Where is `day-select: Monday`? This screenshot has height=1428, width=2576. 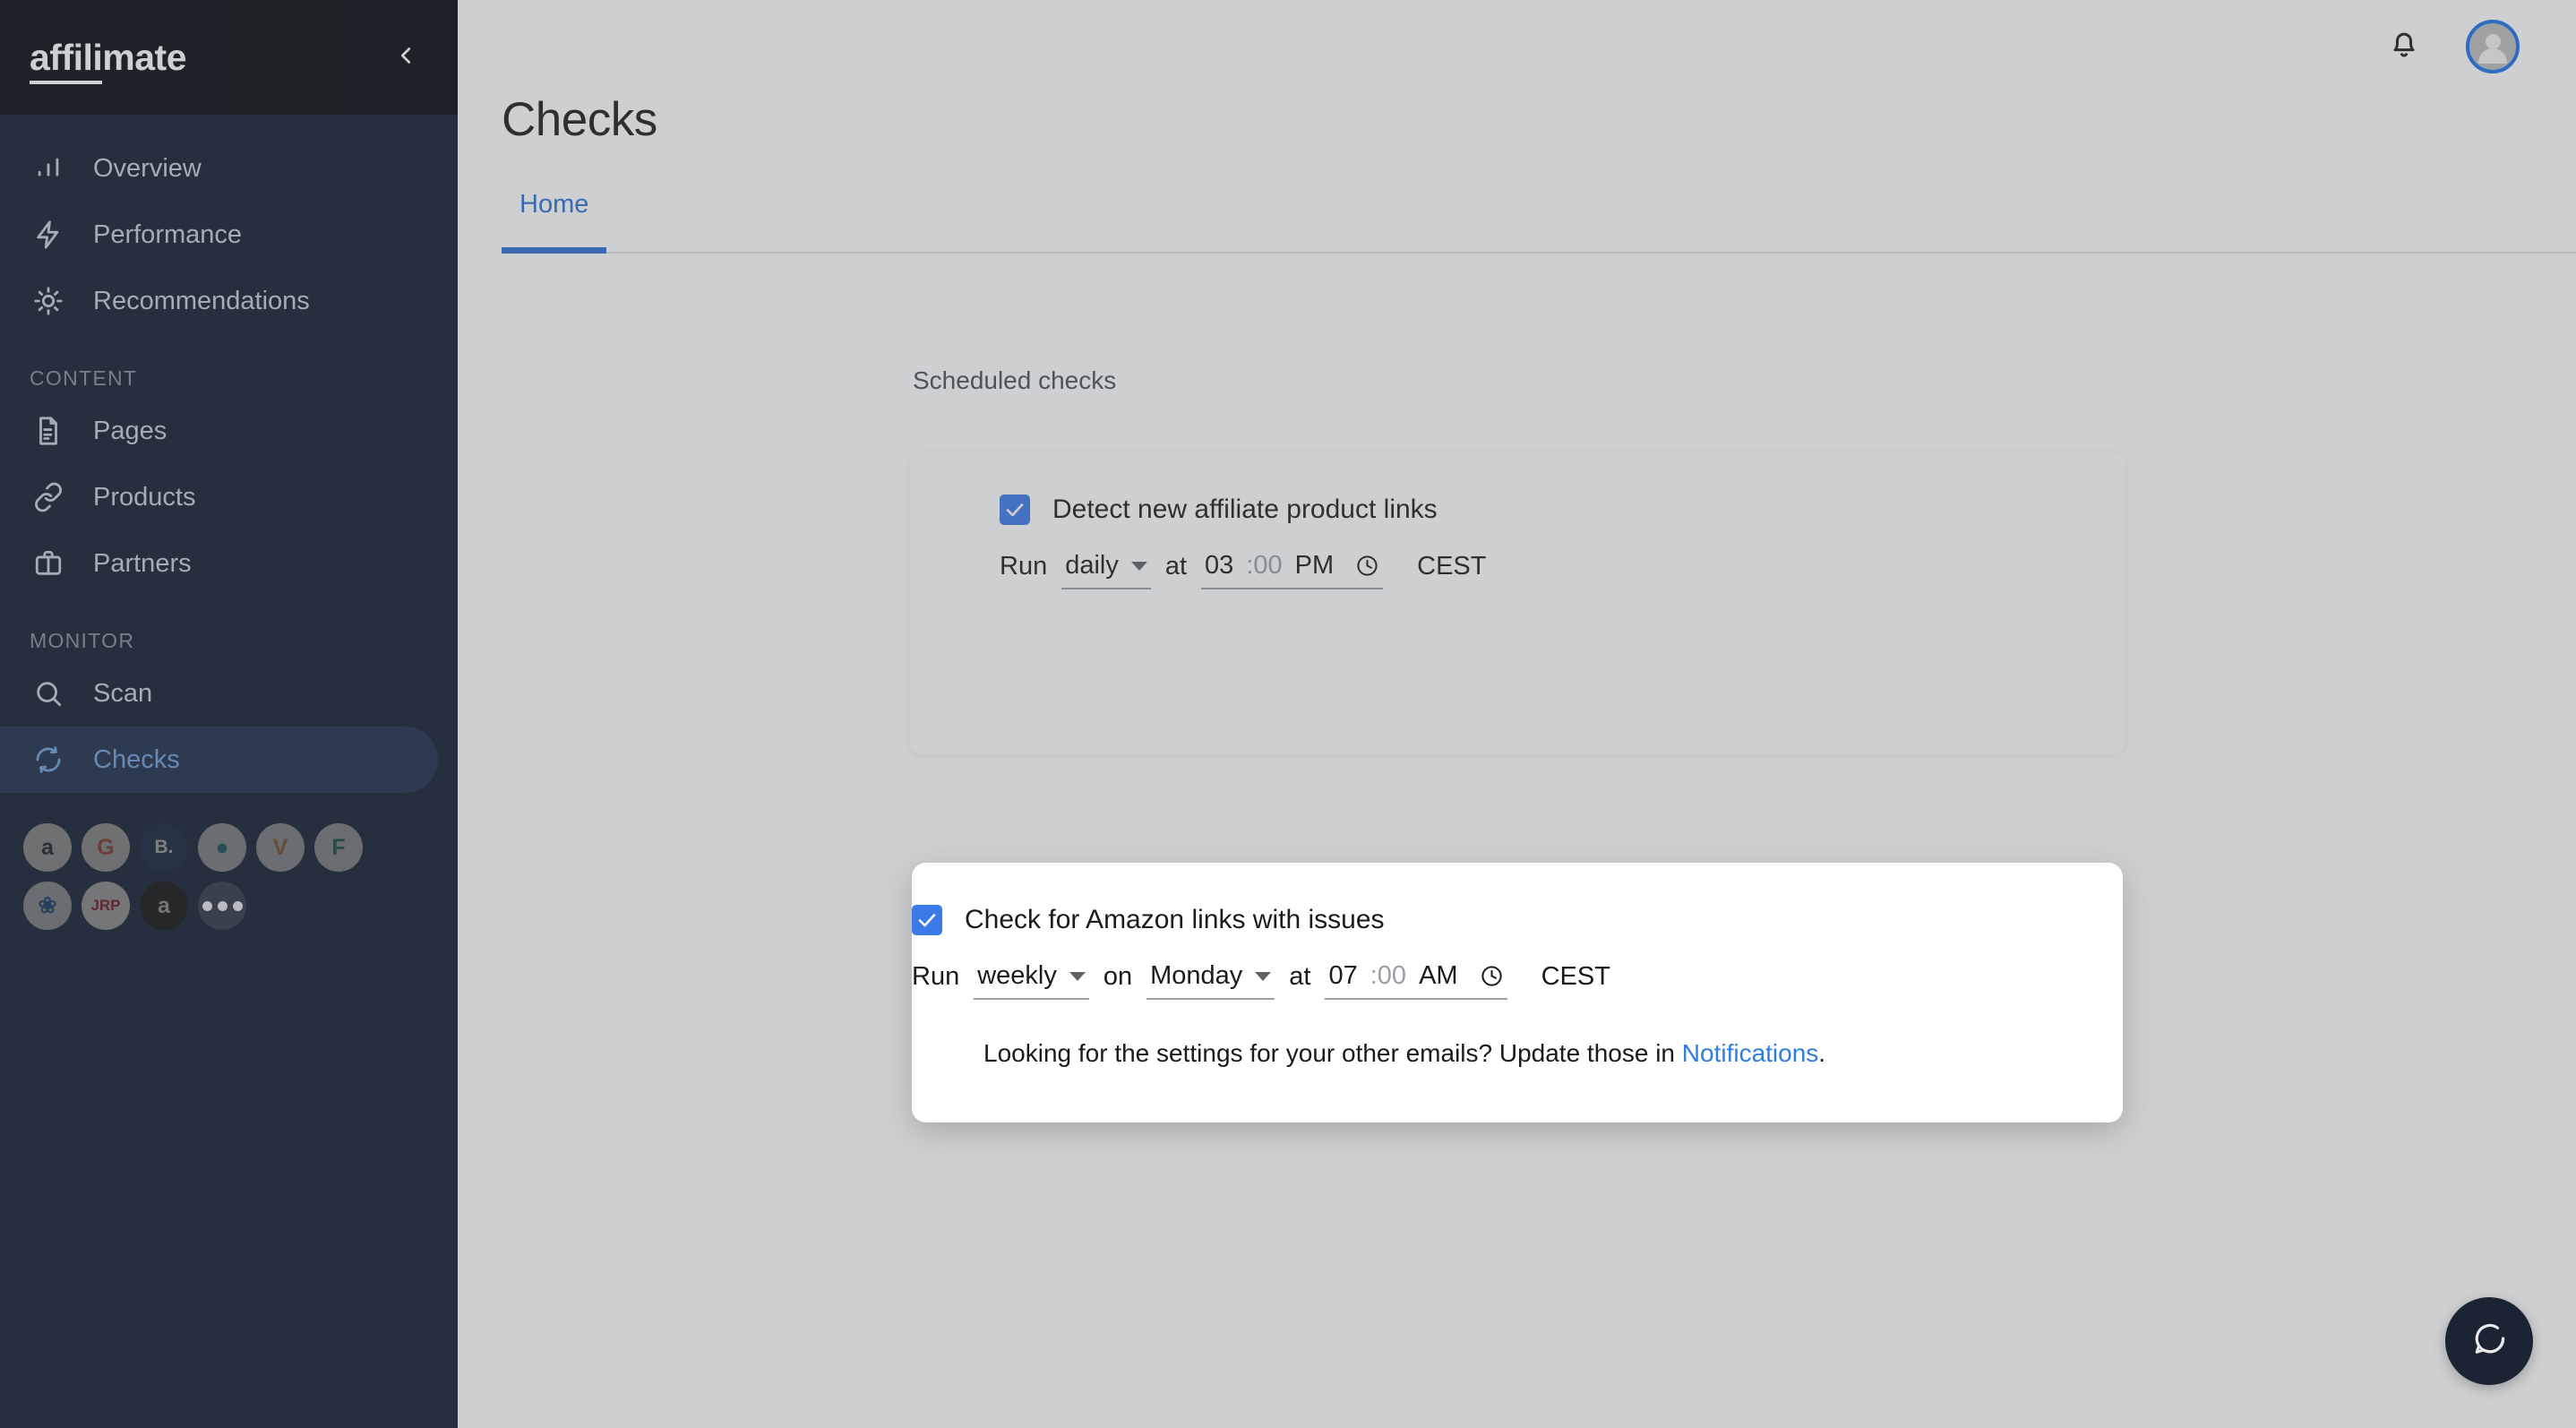
day-select: Monday is located at coordinates (1210, 980).